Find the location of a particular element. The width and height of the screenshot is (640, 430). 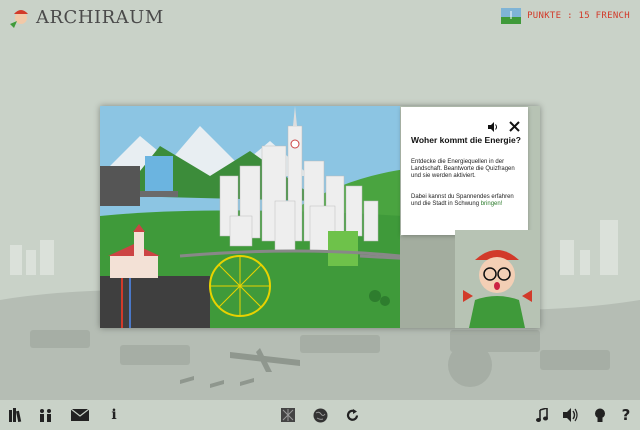

mascot-character is located at coordinates (497, 279).